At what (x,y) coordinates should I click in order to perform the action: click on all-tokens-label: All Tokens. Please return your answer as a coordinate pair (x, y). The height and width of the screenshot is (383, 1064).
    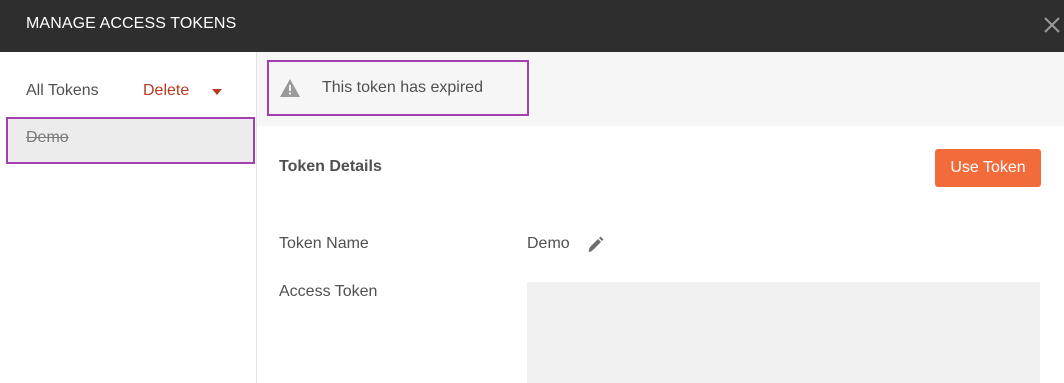
    Looking at the image, I should click on (62, 90).